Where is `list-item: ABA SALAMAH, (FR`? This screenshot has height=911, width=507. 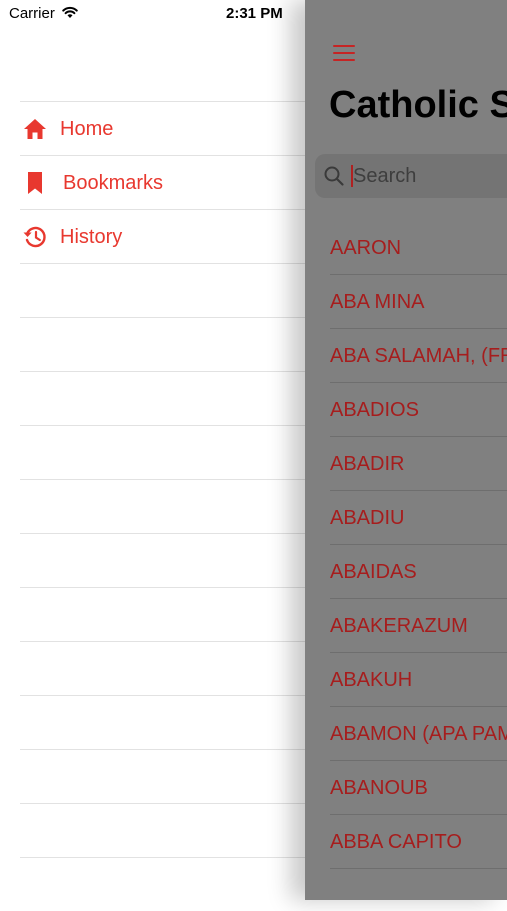
list-item: ABA SALAMAH, (FR is located at coordinates (418, 356).